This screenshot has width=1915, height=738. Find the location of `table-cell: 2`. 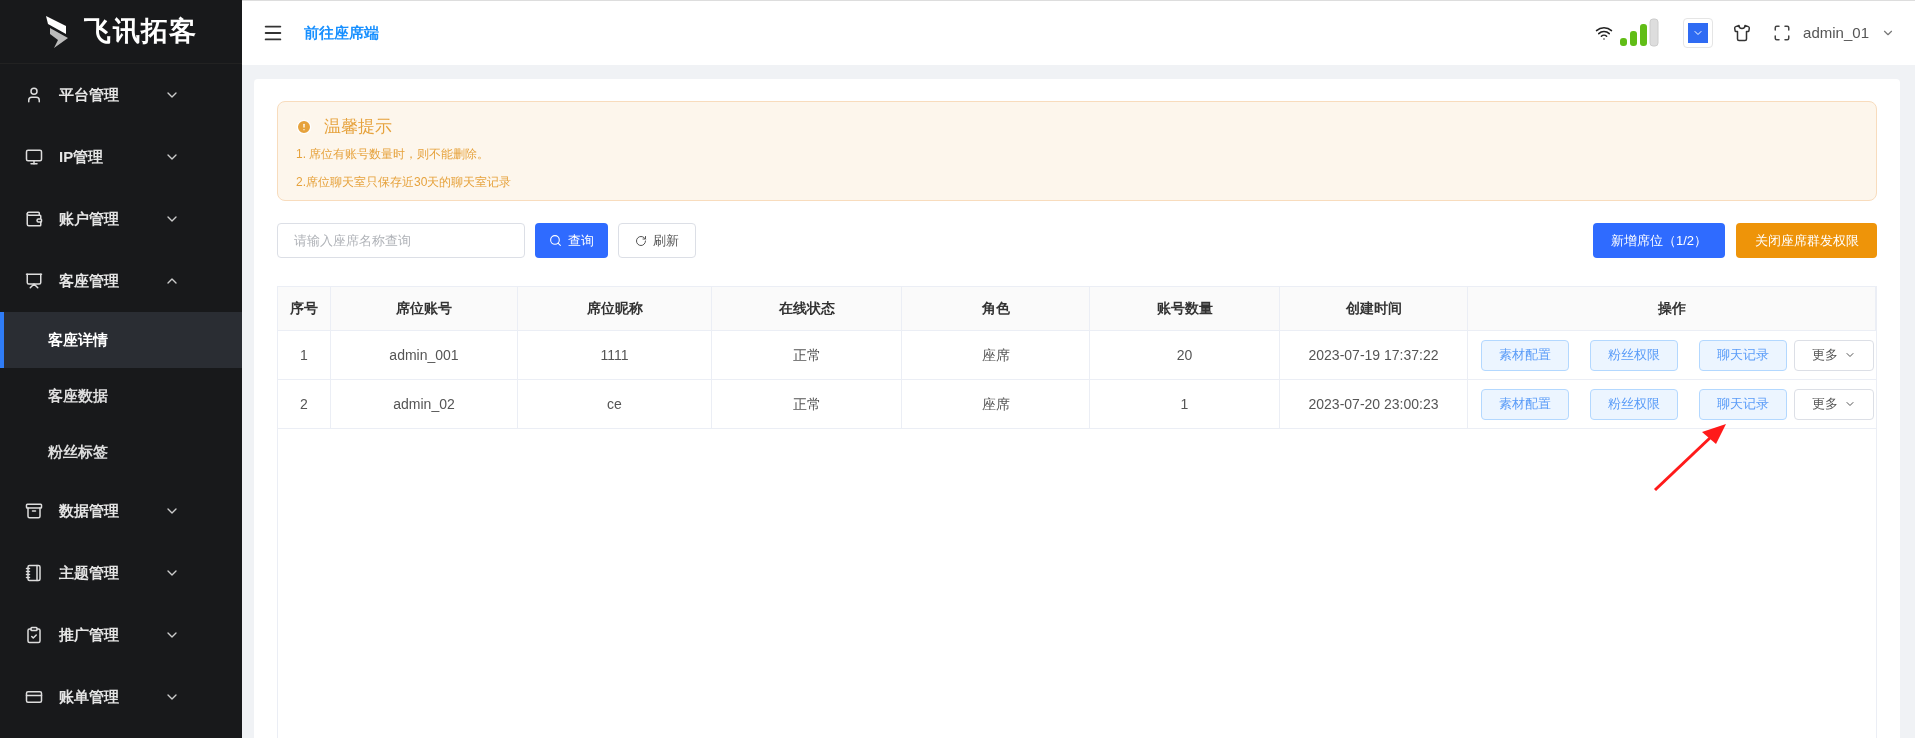

table-cell: 2 is located at coordinates (304, 404).